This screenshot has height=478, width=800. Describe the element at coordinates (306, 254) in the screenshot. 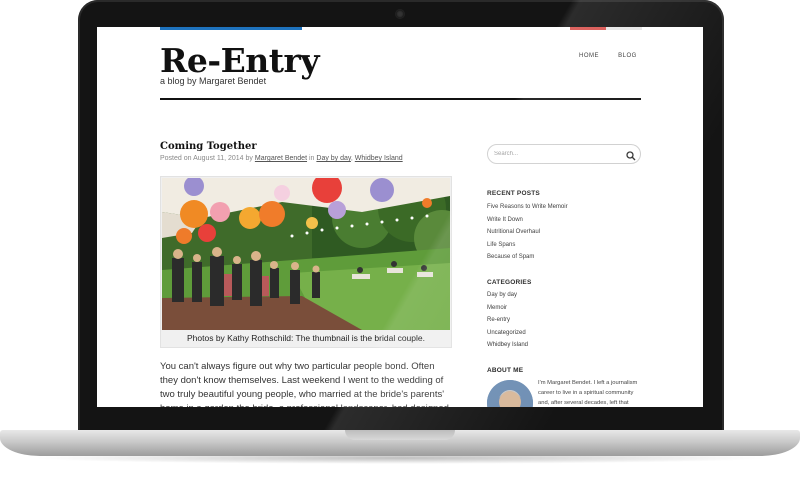

I see `wedding-photo` at that location.